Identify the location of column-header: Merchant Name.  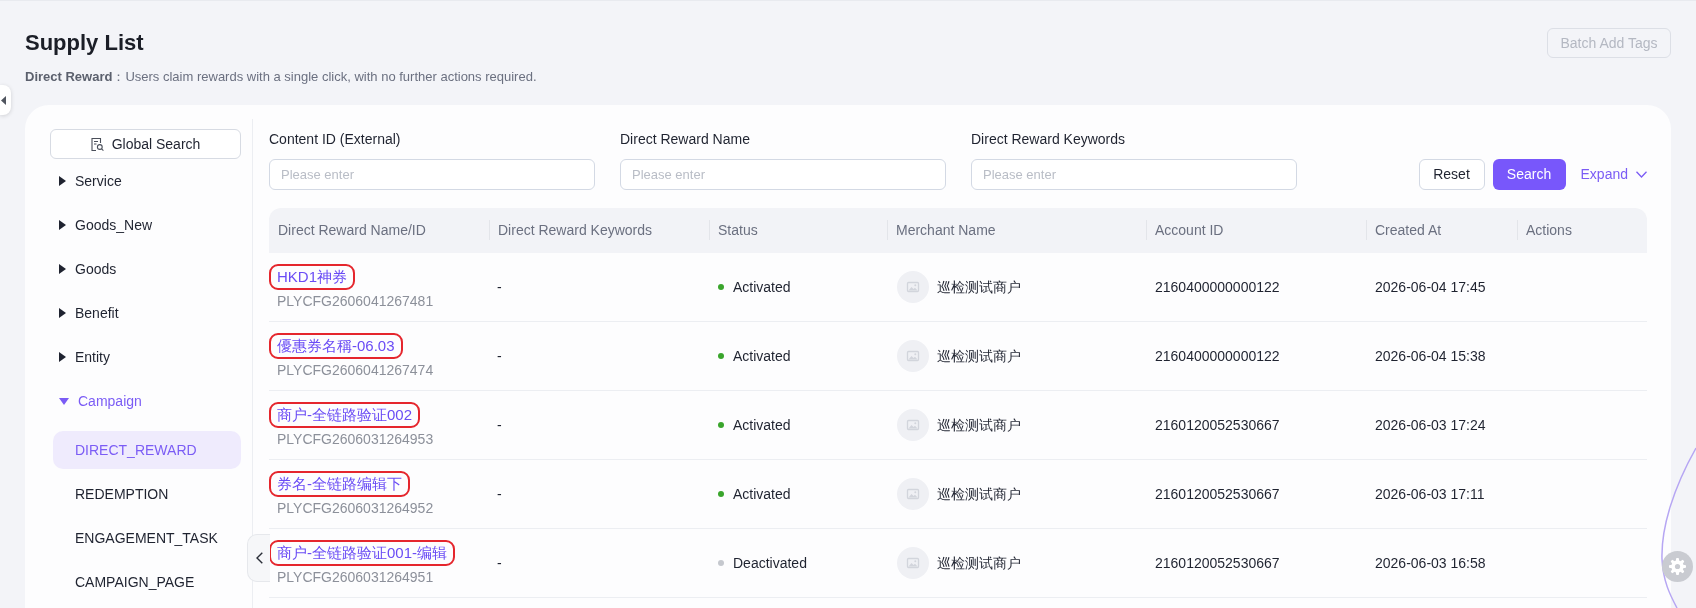
(1016, 230).